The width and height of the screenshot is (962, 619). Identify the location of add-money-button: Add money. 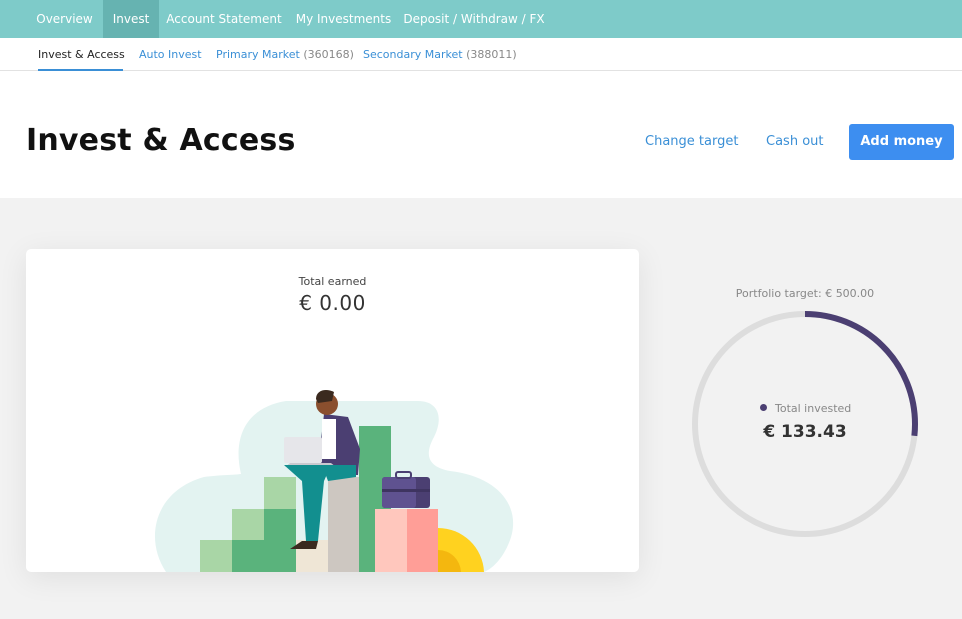
(901, 142).